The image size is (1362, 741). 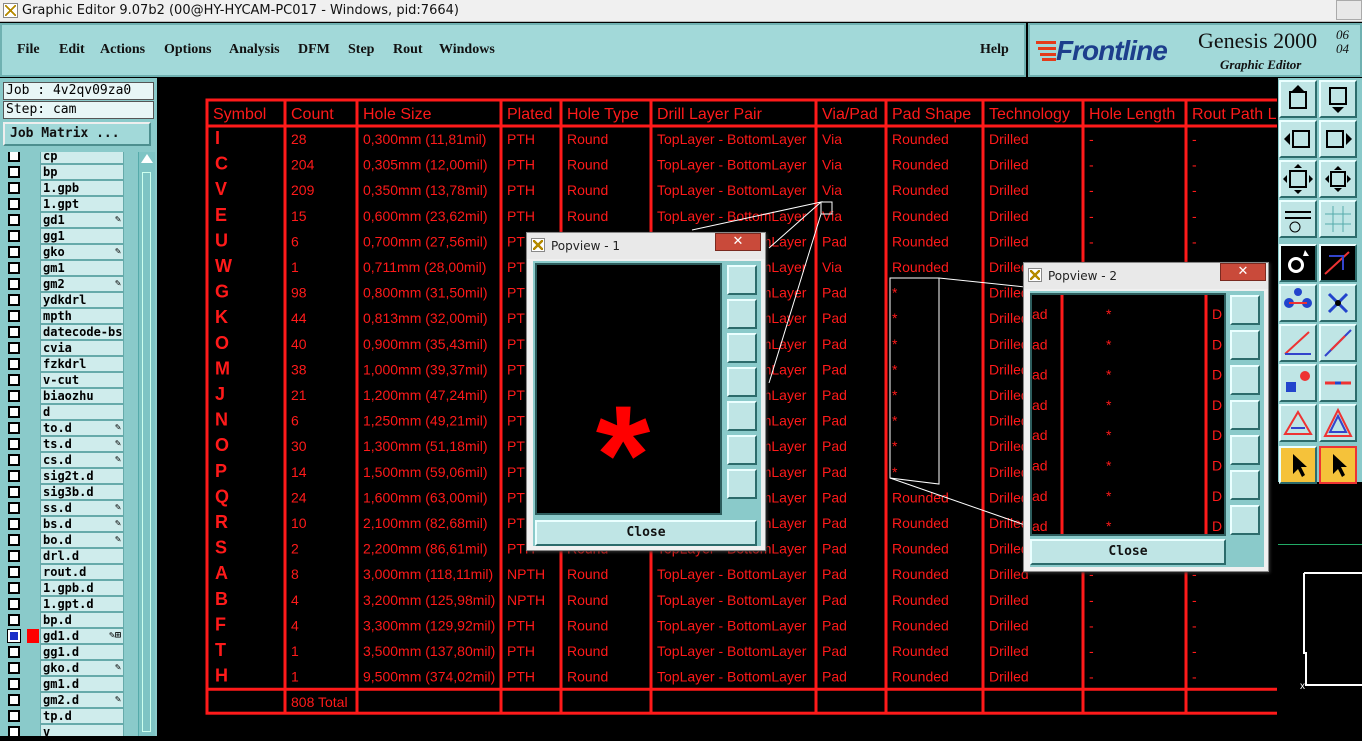 I want to click on scroll-thumb, so click(x=146, y=452).